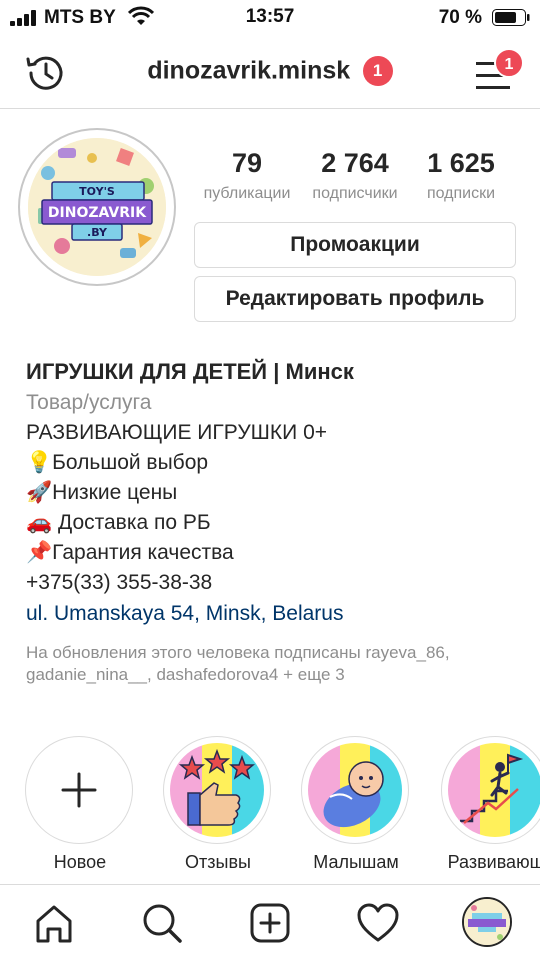 The image size is (540, 961). What do you see at coordinates (461, 193) in the screenshot?
I see `stat-following-label: подписки` at bounding box center [461, 193].